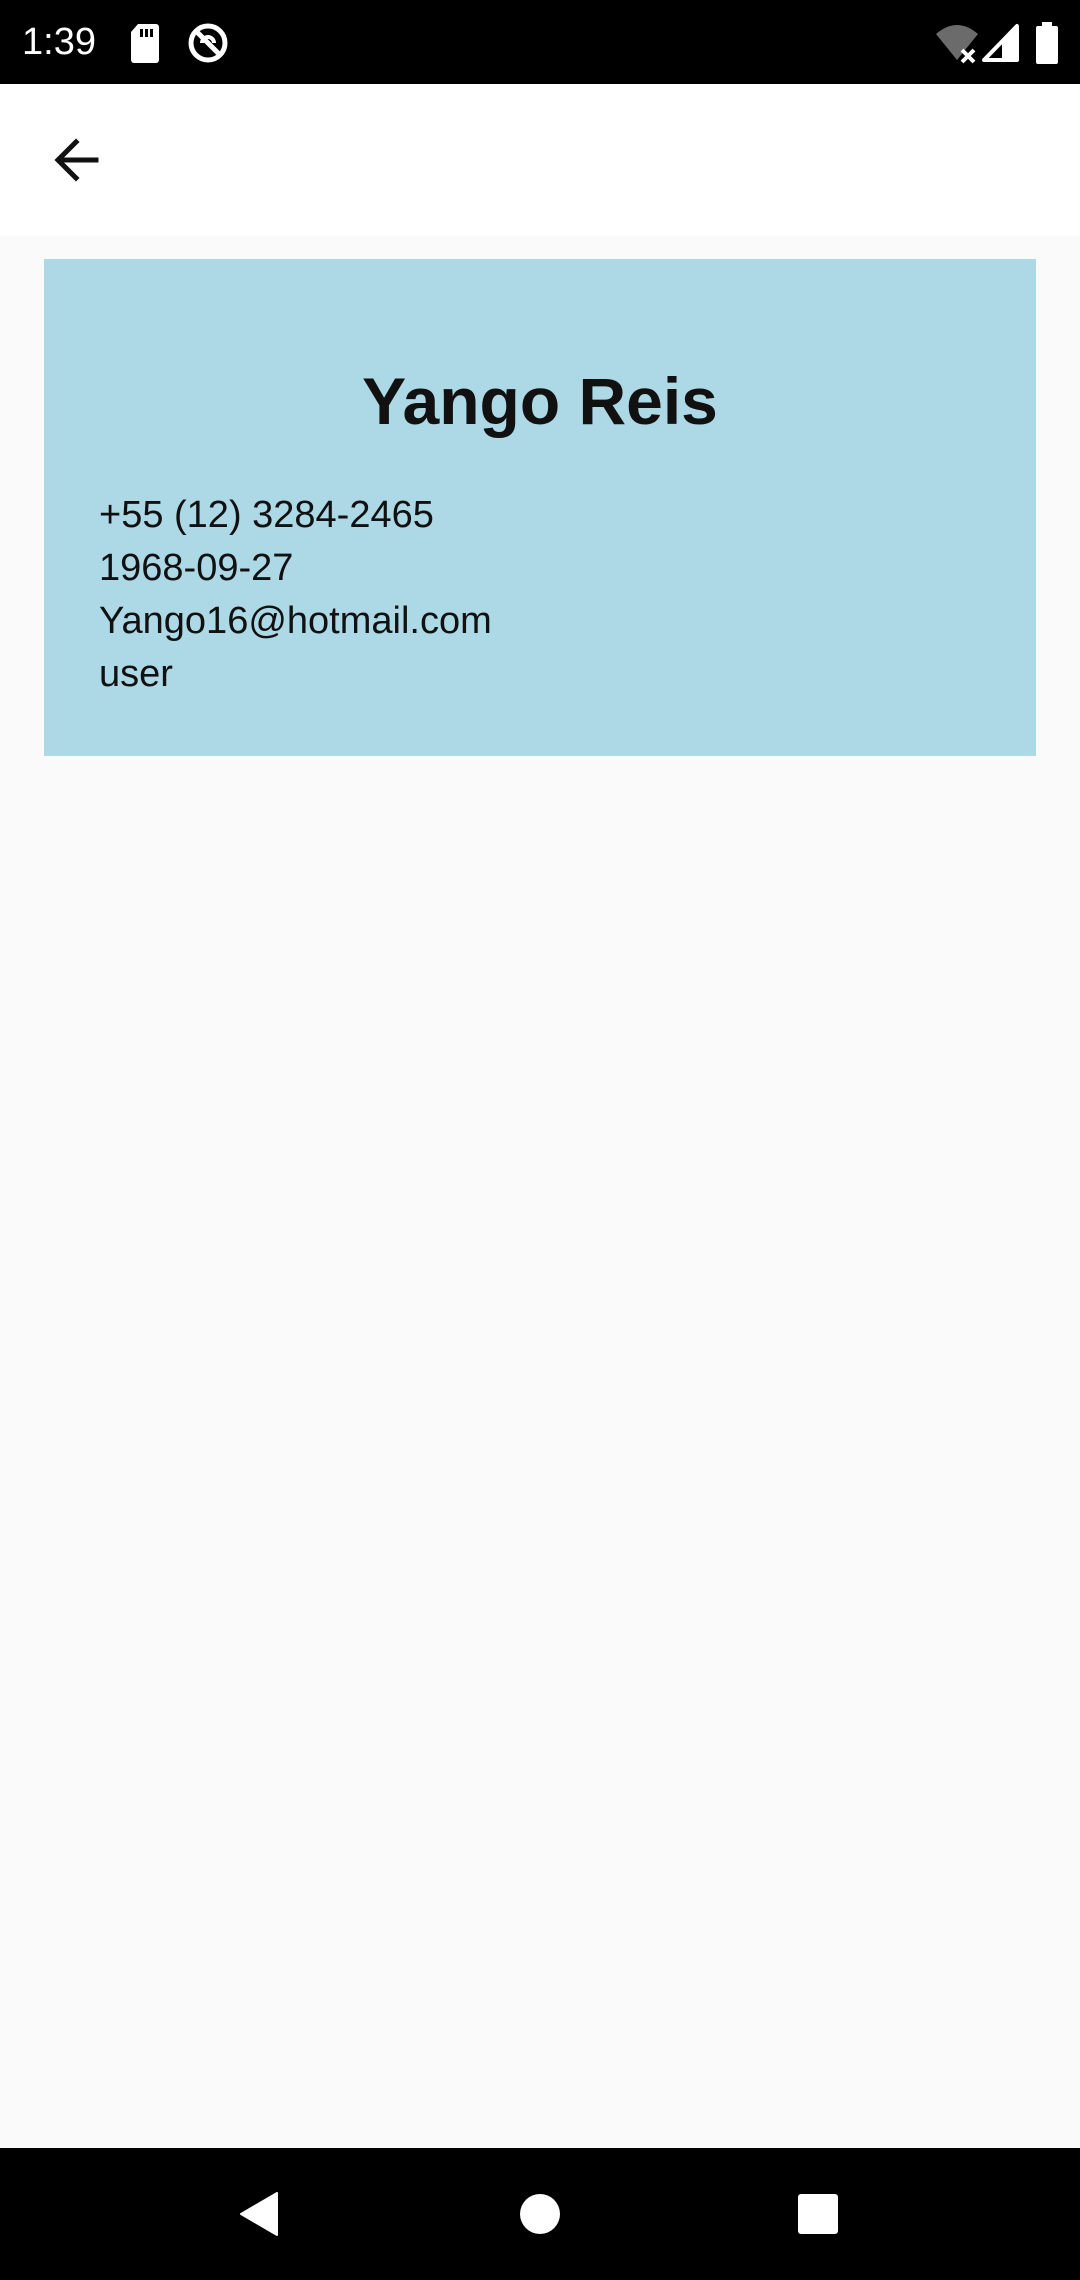  Describe the element at coordinates (957, 43) in the screenshot. I see `wifi-off-icon` at that location.